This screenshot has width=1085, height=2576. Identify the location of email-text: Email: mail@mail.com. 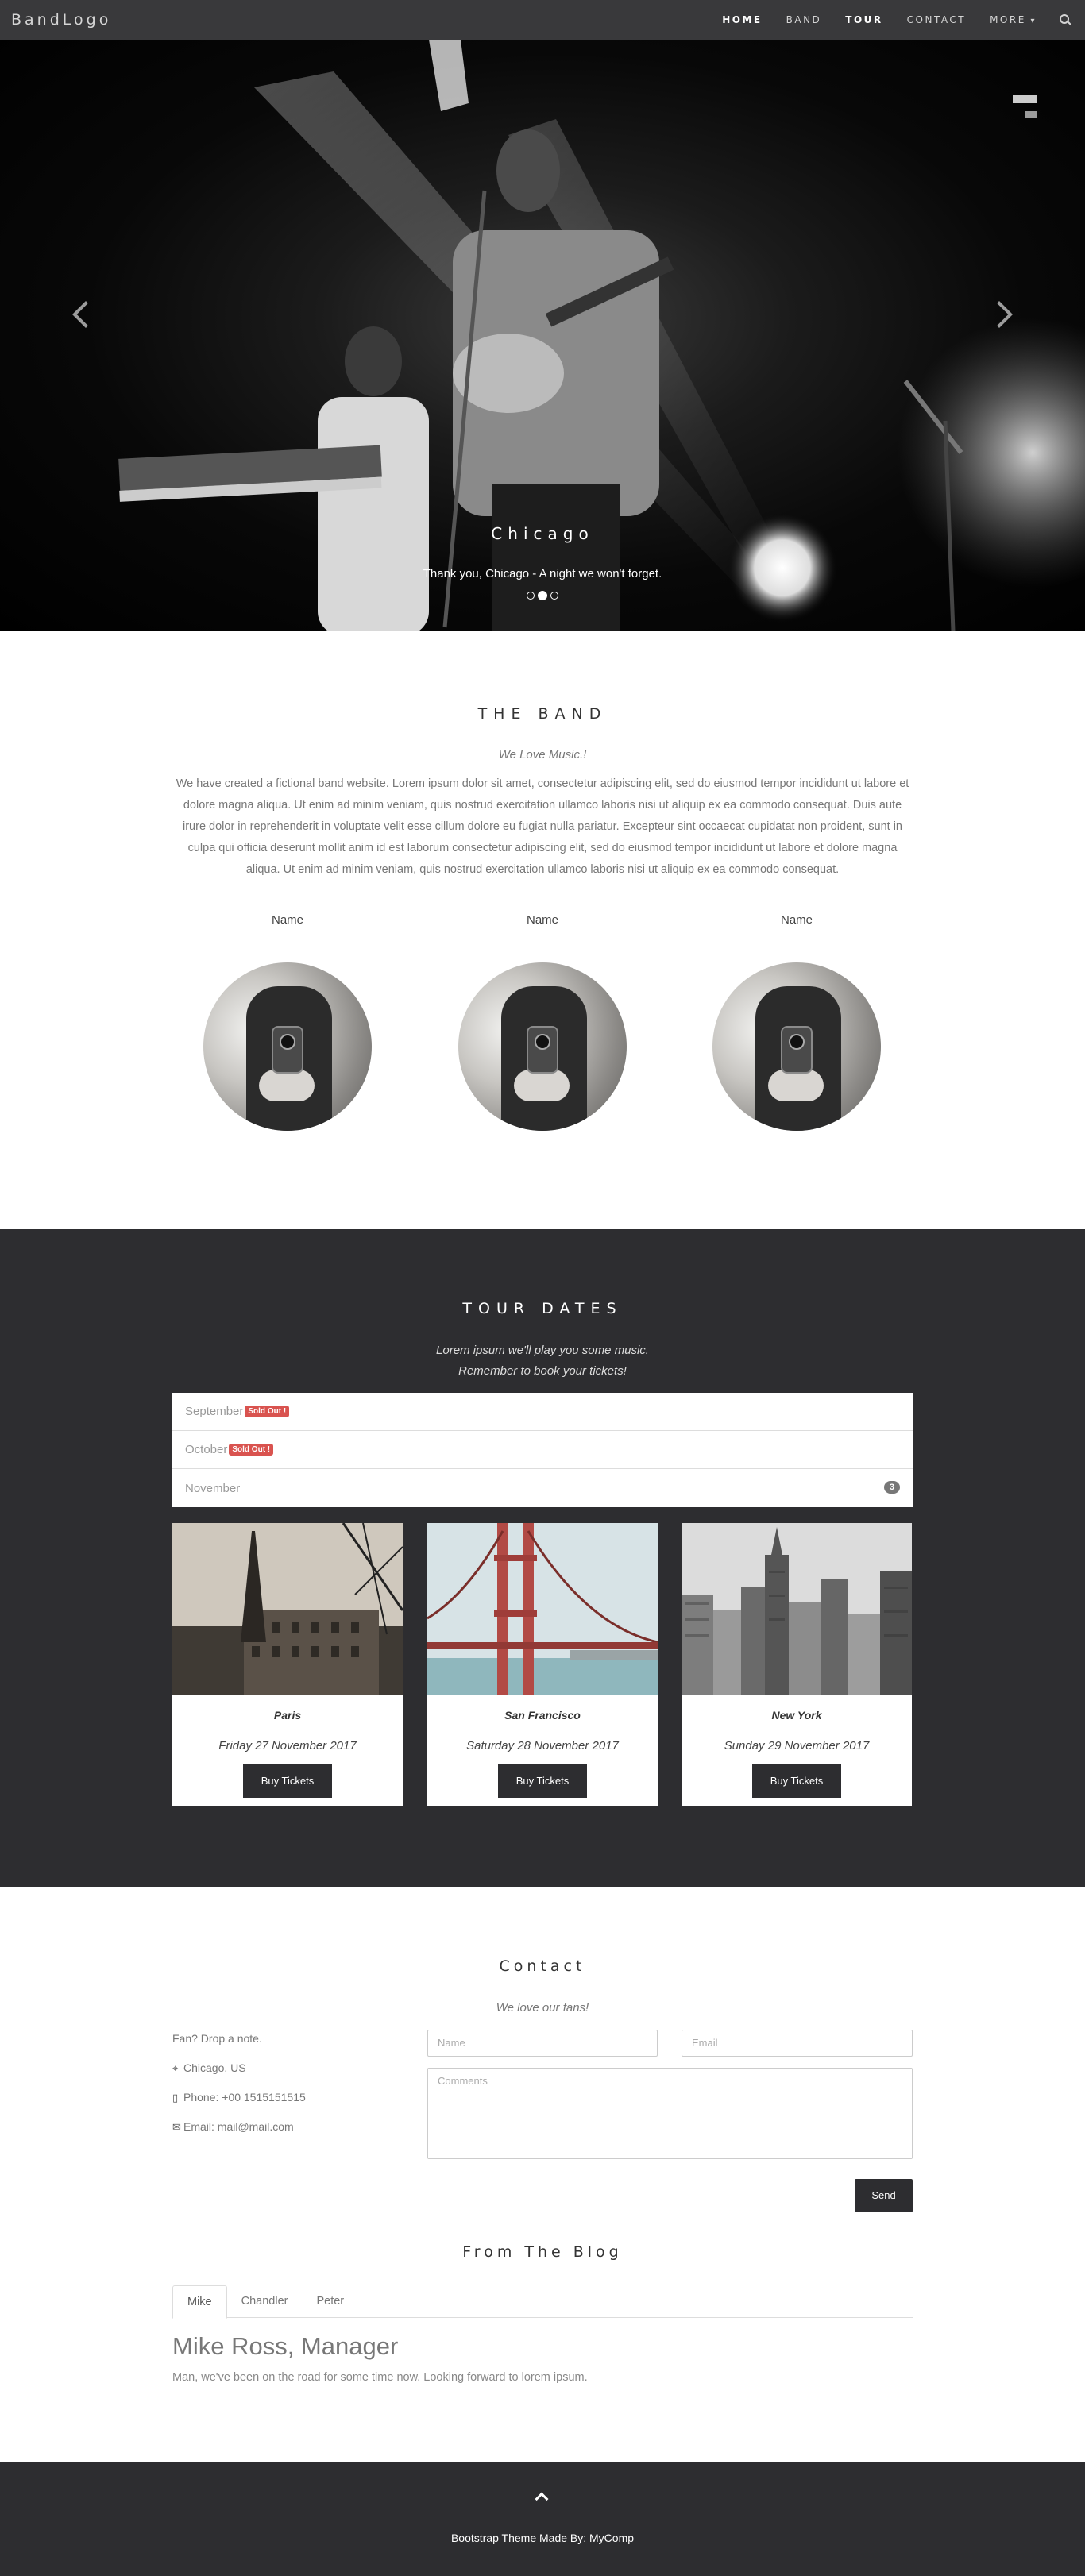
(238, 2126).